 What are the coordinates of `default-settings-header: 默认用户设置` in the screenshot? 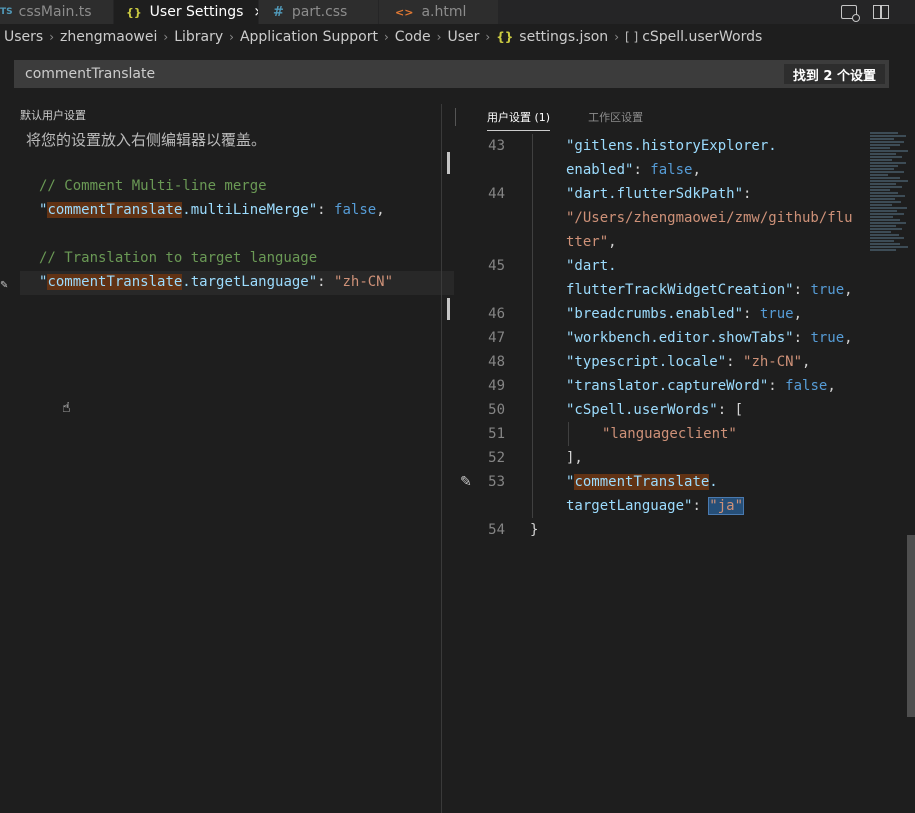 It's located at (53, 115).